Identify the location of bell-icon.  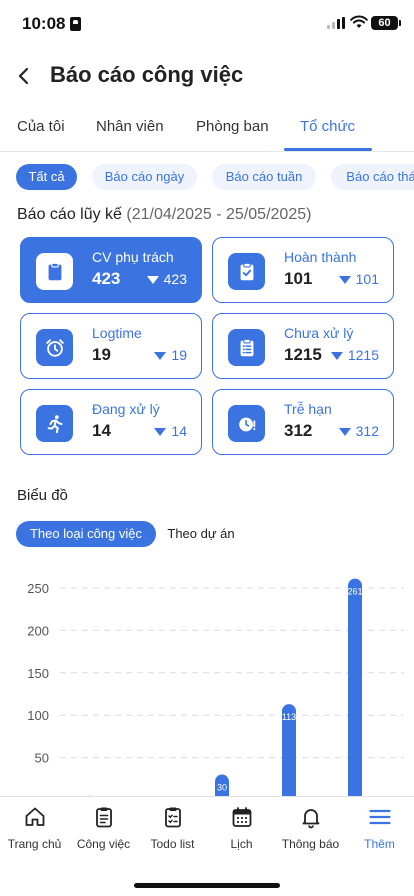
(310, 819).